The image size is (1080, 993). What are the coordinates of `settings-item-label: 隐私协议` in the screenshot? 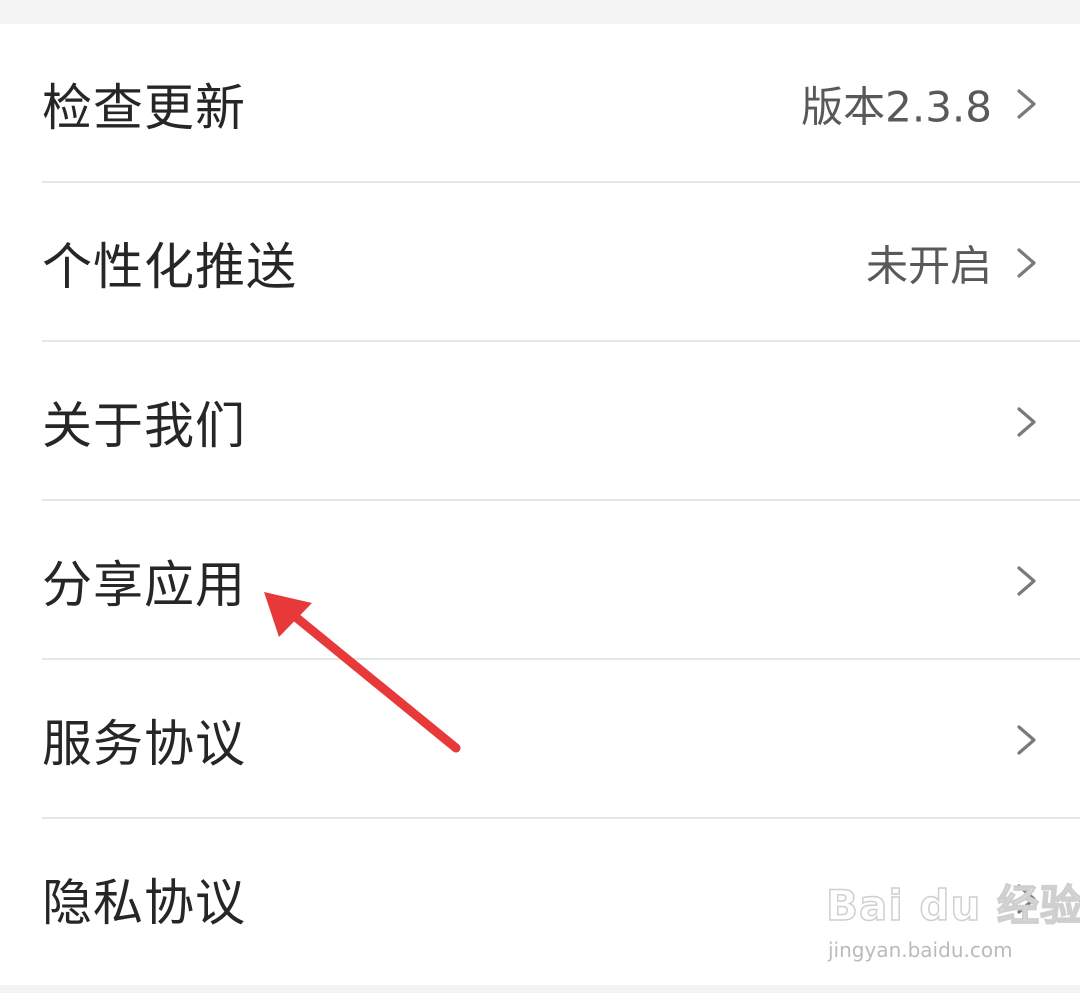 It's located at (144, 902).